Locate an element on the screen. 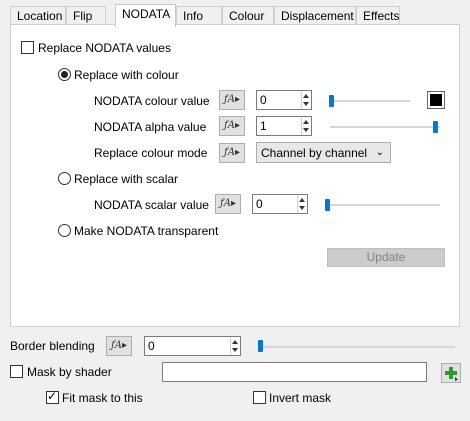 This screenshot has width=470, height=421. tab-info: Info is located at coordinates (199, 16).